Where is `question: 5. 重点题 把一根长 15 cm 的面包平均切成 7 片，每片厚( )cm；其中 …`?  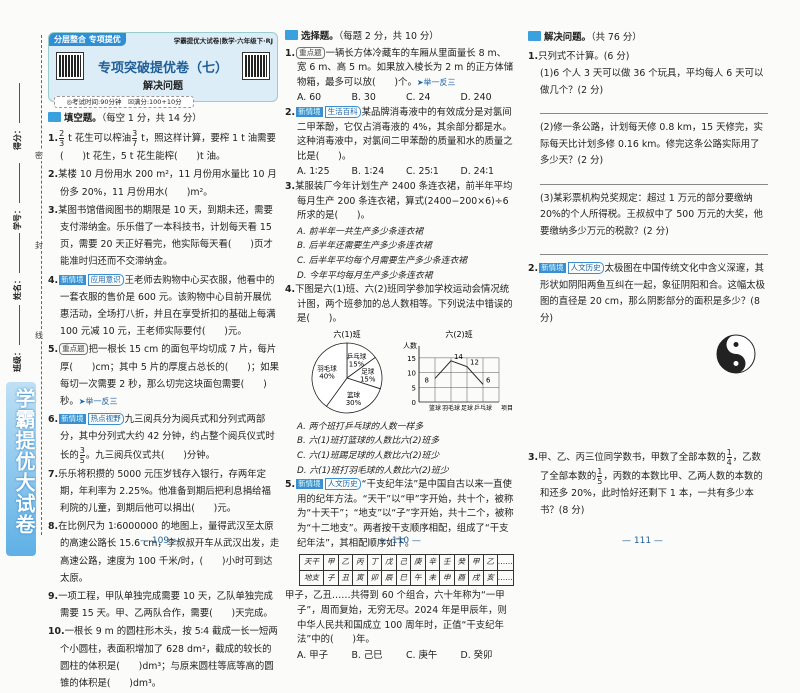 question: 5. 重点题 把一根长 15 cm 的面包平均切成 7 片，每片厚( )cm；其中 … is located at coordinates (164, 375).